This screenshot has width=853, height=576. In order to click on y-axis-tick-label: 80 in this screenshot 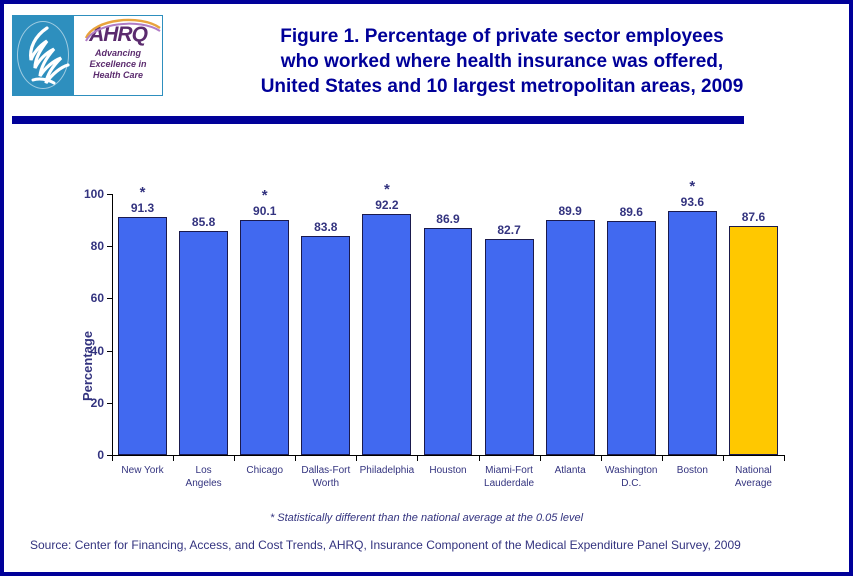, I will do `click(97, 246)`.